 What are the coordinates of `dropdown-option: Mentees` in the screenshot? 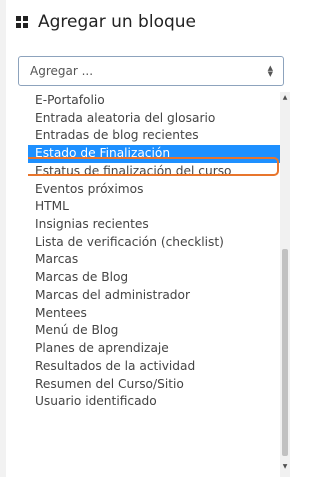 It's located at (154, 314).